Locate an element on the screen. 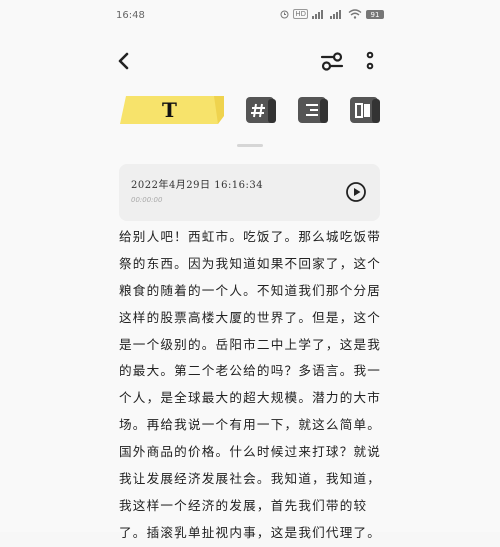  note-line: 粮食的随着的一个人。不知道我们那个分居 is located at coordinates (250, 290).